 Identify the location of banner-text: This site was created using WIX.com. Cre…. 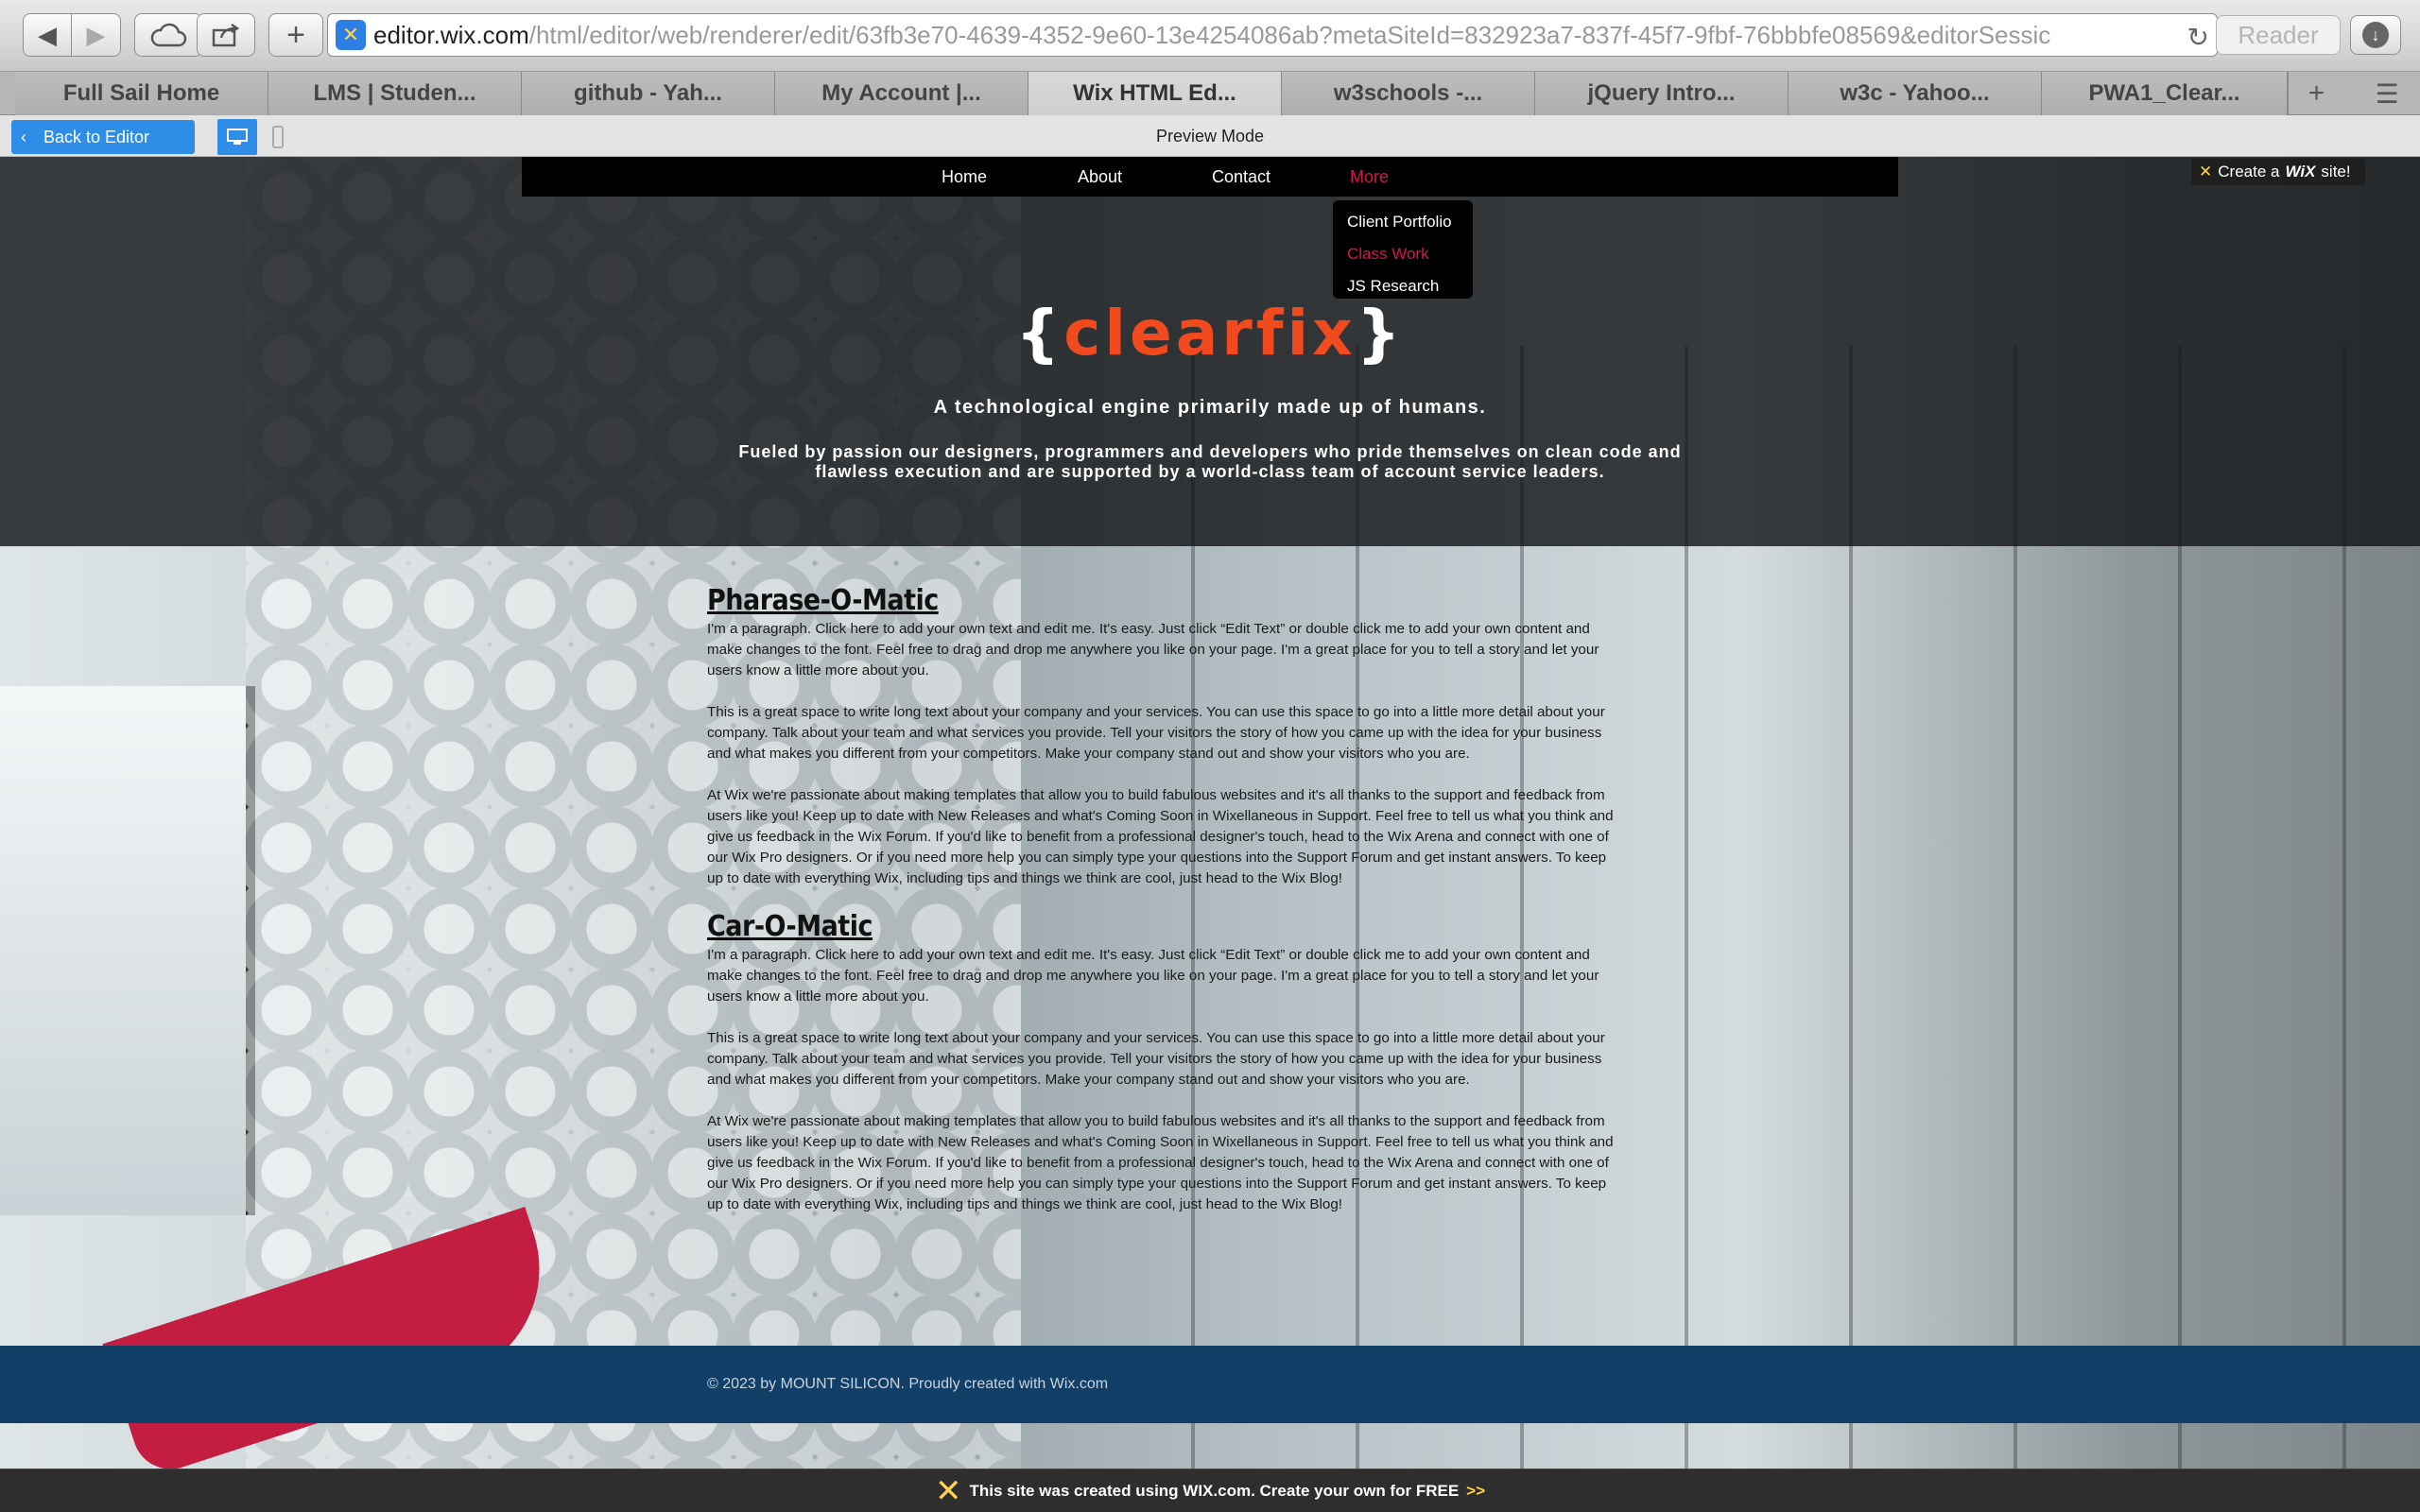
(1214, 1491).